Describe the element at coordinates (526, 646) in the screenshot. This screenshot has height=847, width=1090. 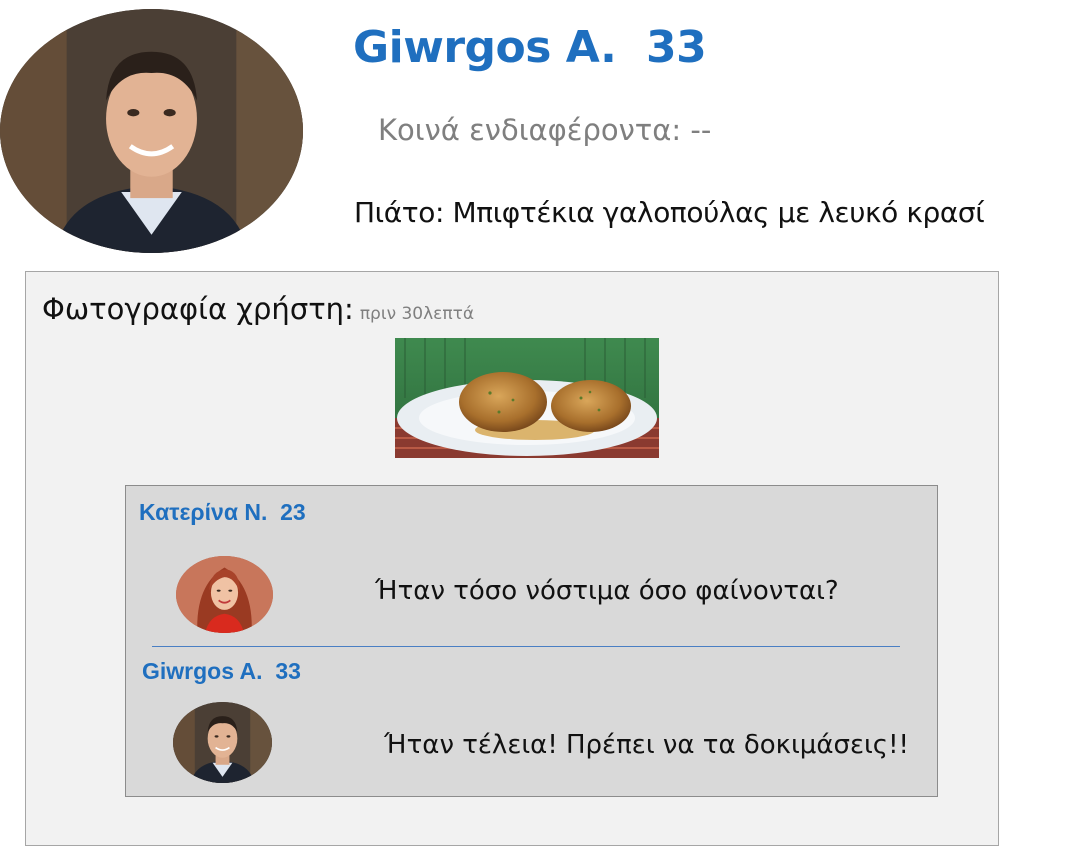
I see `comment-divider` at that location.